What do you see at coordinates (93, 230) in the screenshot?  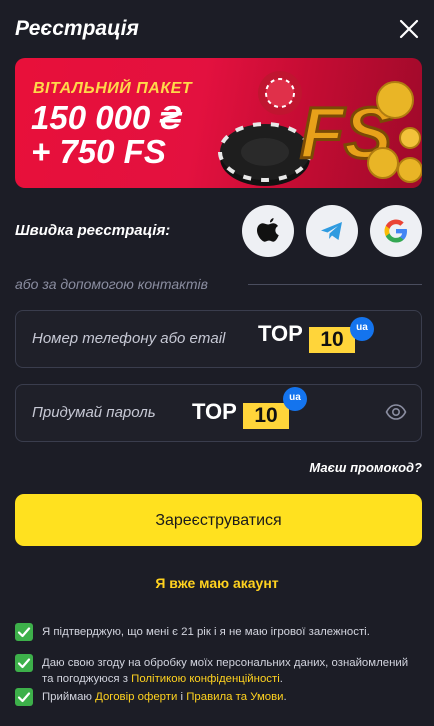 I see `quick-registration-label: Швидка реєстрація:` at bounding box center [93, 230].